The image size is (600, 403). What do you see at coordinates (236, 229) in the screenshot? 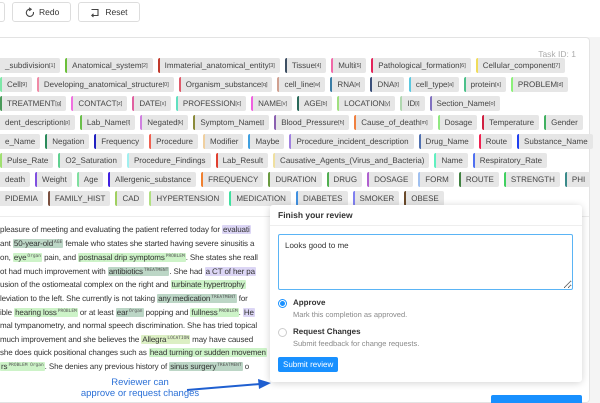
I see `highlighted-span: evaluati` at bounding box center [236, 229].